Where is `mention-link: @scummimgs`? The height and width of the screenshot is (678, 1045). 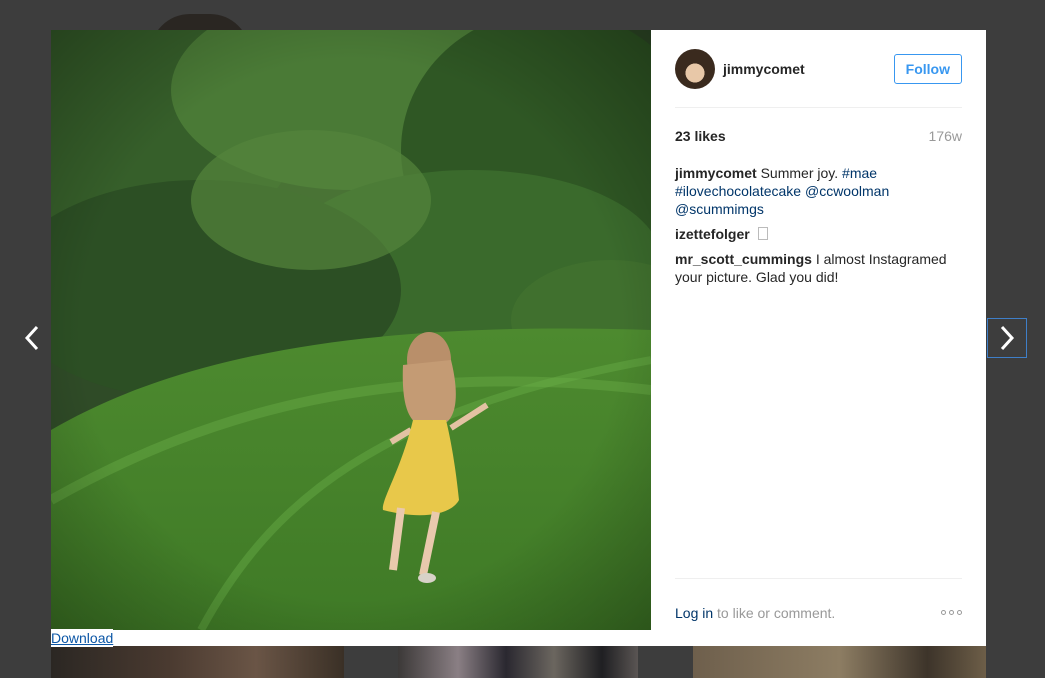
mention-link: @scummimgs is located at coordinates (719, 209).